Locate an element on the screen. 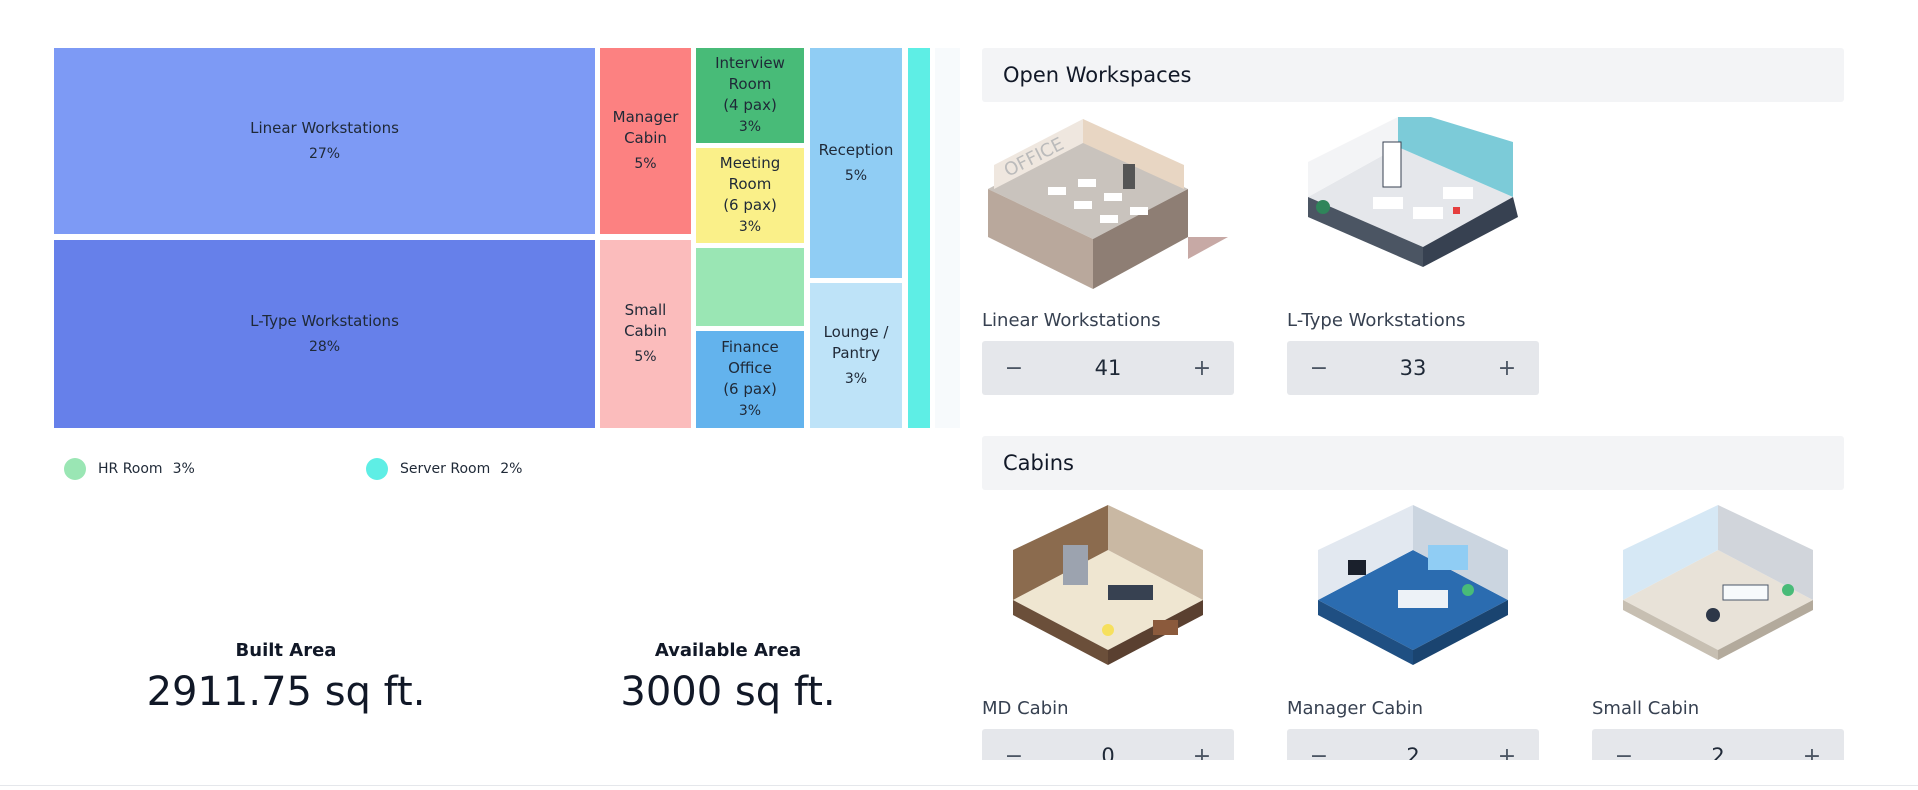  tile-manager-cabin: Manager Cabin 5% is located at coordinates (645, 141).